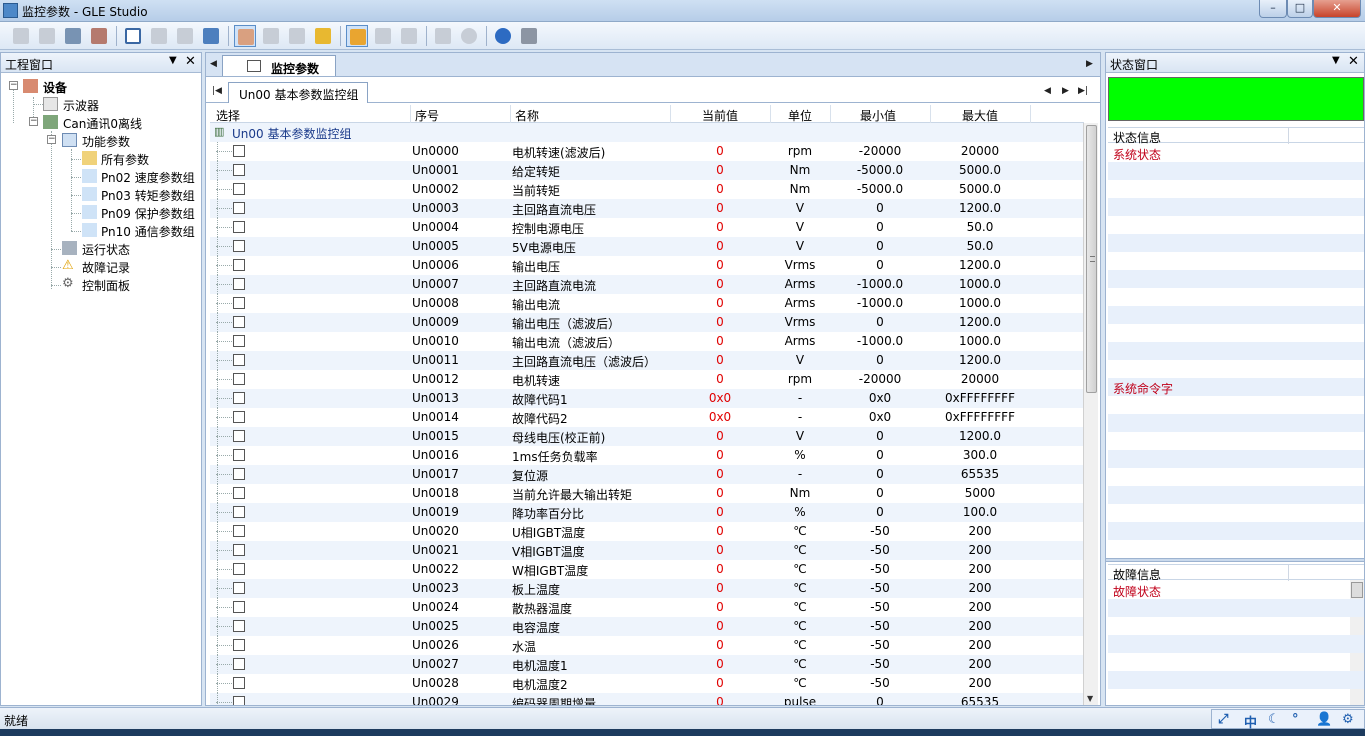  Describe the element at coordinates (357, 36) in the screenshot. I see `chart-button` at that location.